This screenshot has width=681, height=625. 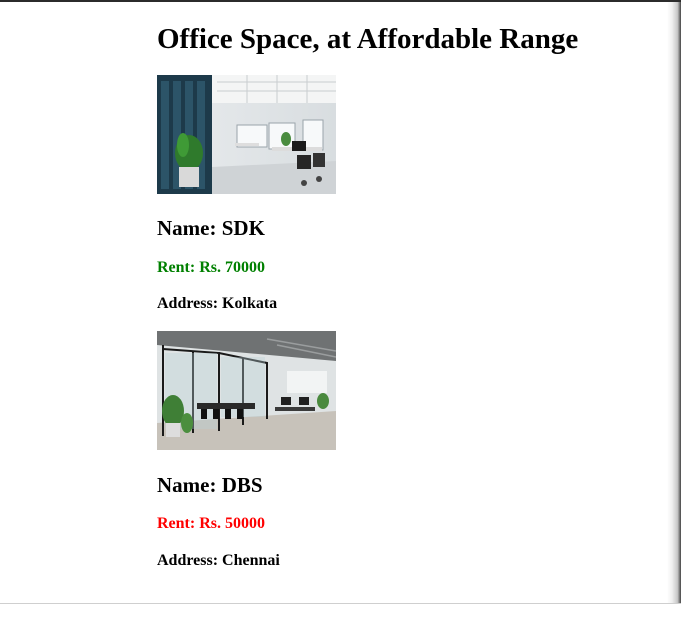 What do you see at coordinates (211, 228) in the screenshot?
I see `office-name: Name: SDK` at bounding box center [211, 228].